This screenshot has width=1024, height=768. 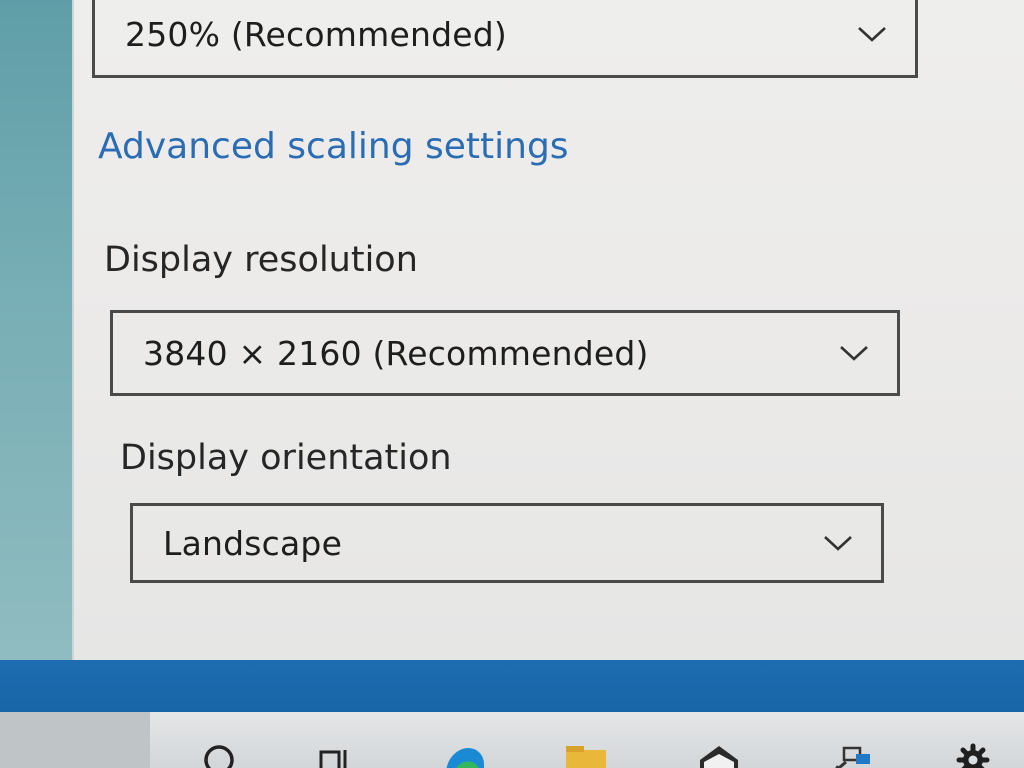 I want to click on taskbar, so click(x=512, y=740).